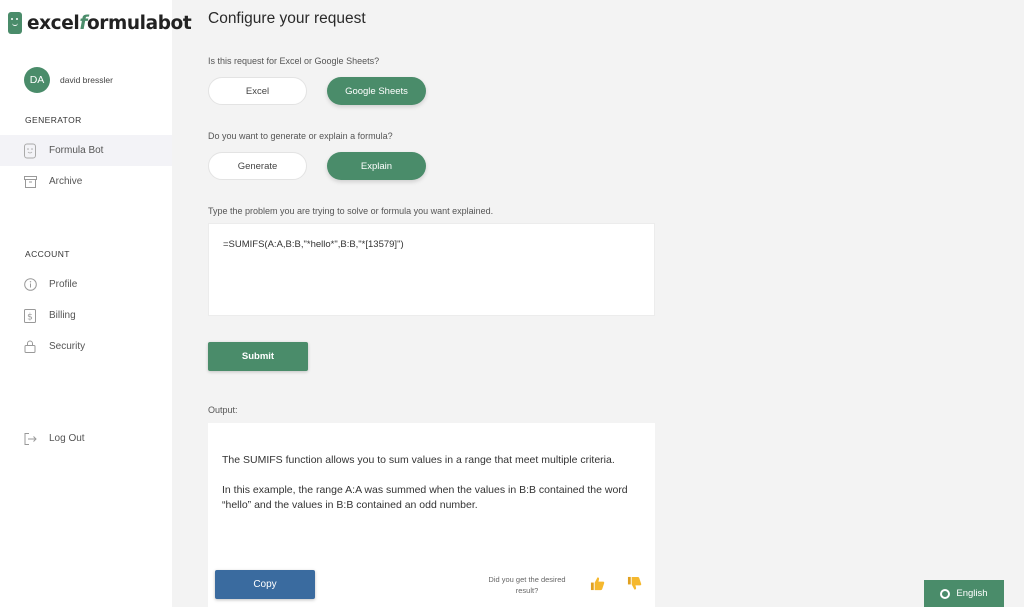  Describe the element at coordinates (376, 166) in the screenshot. I see `option-explain: Explain` at that location.